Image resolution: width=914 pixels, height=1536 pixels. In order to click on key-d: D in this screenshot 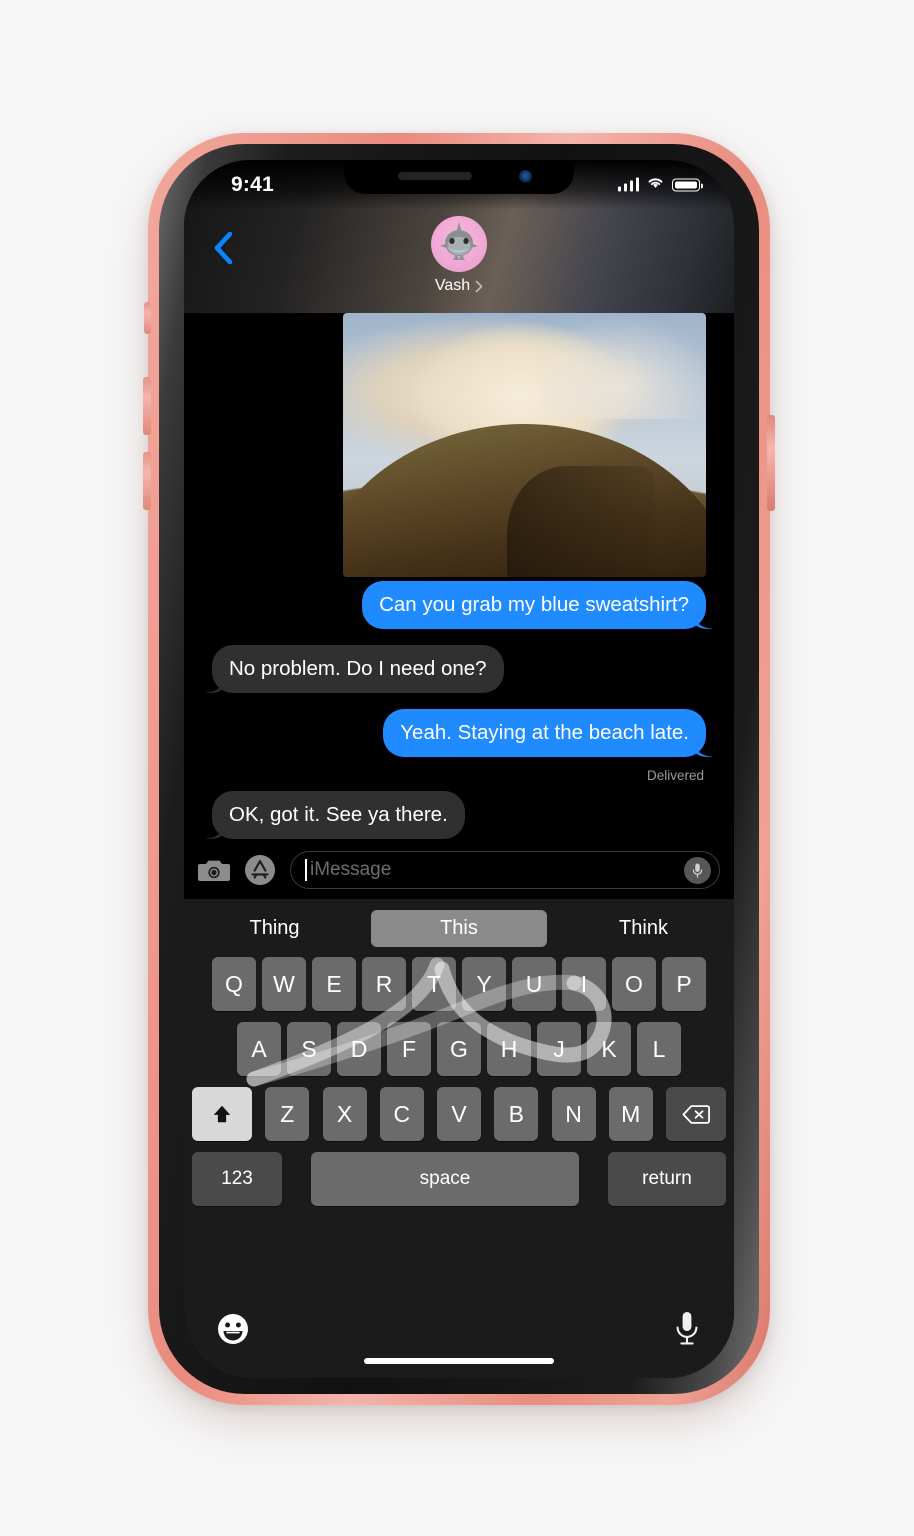, I will do `click(359, 1049)`.